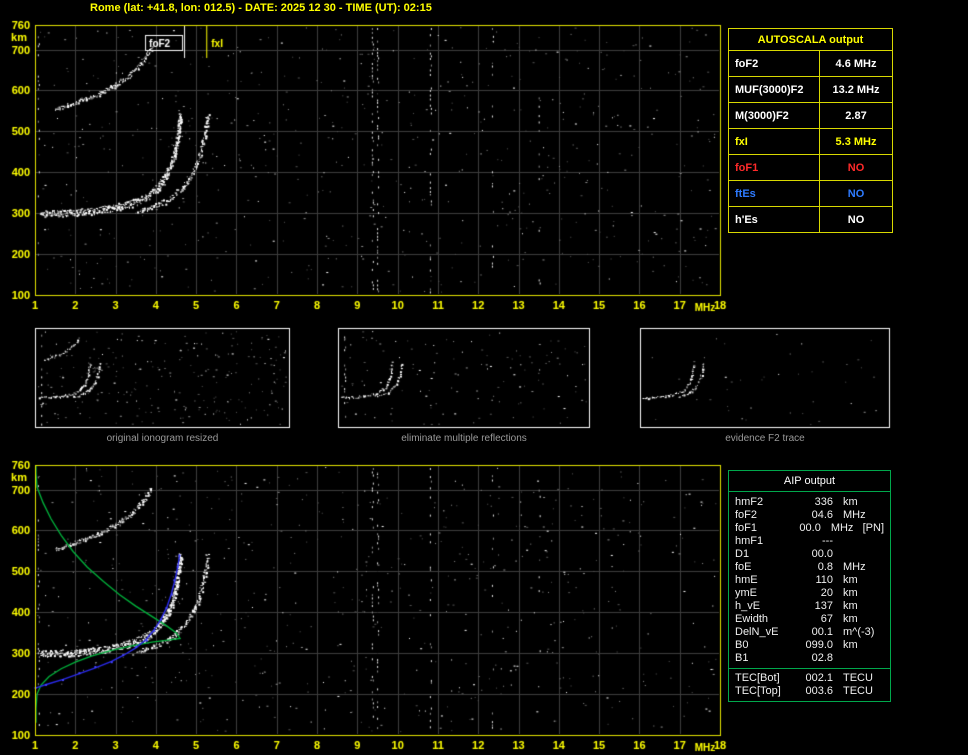 The image size is (968, 755). Describe the element at coordinates (742, 554) in the screenshot. I see `aip-name: D1` at that location.